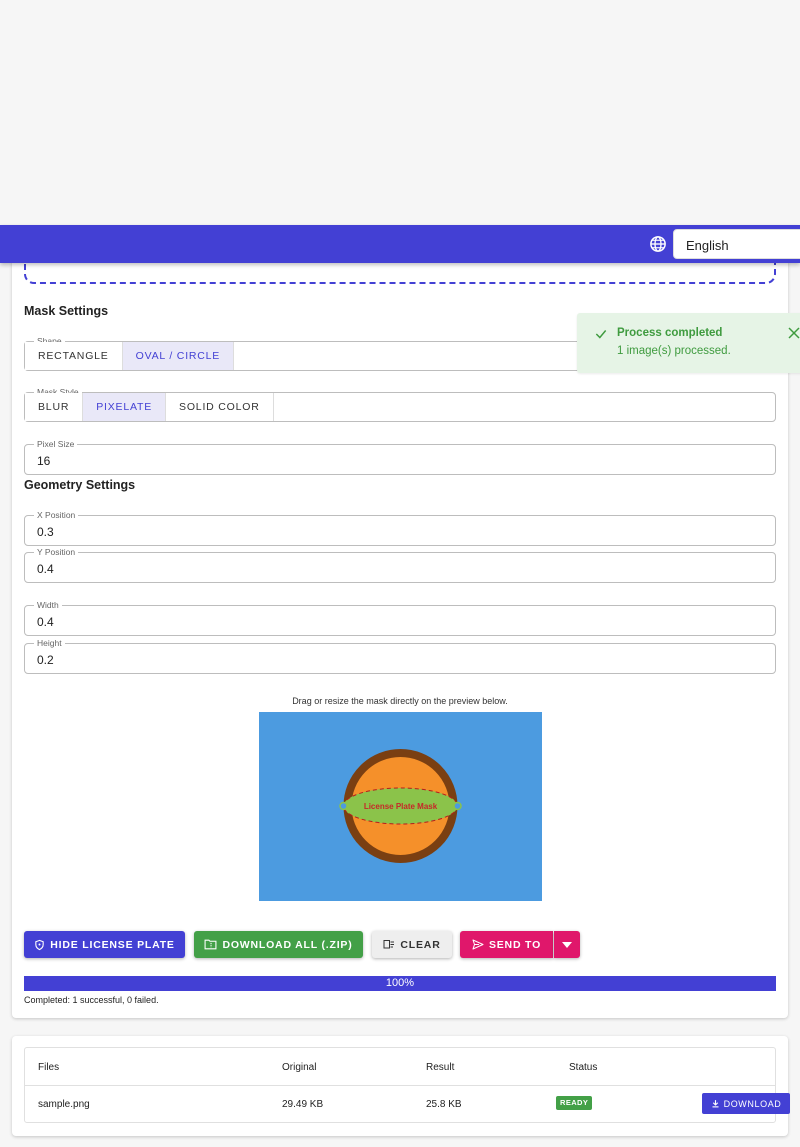 This screenshot has height=1147, width=800. I want to click on mask-style-toggle-group: BLUR PIXELATE SOLID COLOR, so click(149, 407).